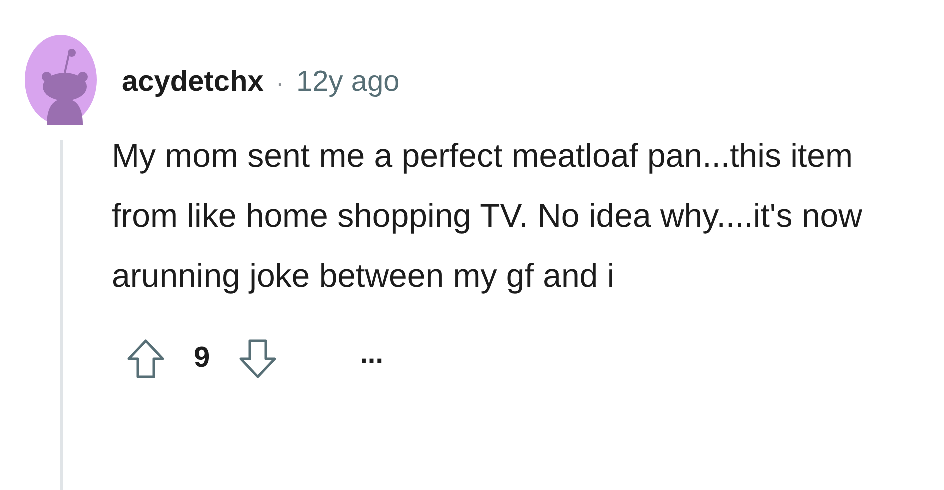 The width and height of the screenshot is (944, 490). What do you see at coordinates (146, 359) in the screenshot?
I see `upvote-icon` at bounding box center [146, 359].